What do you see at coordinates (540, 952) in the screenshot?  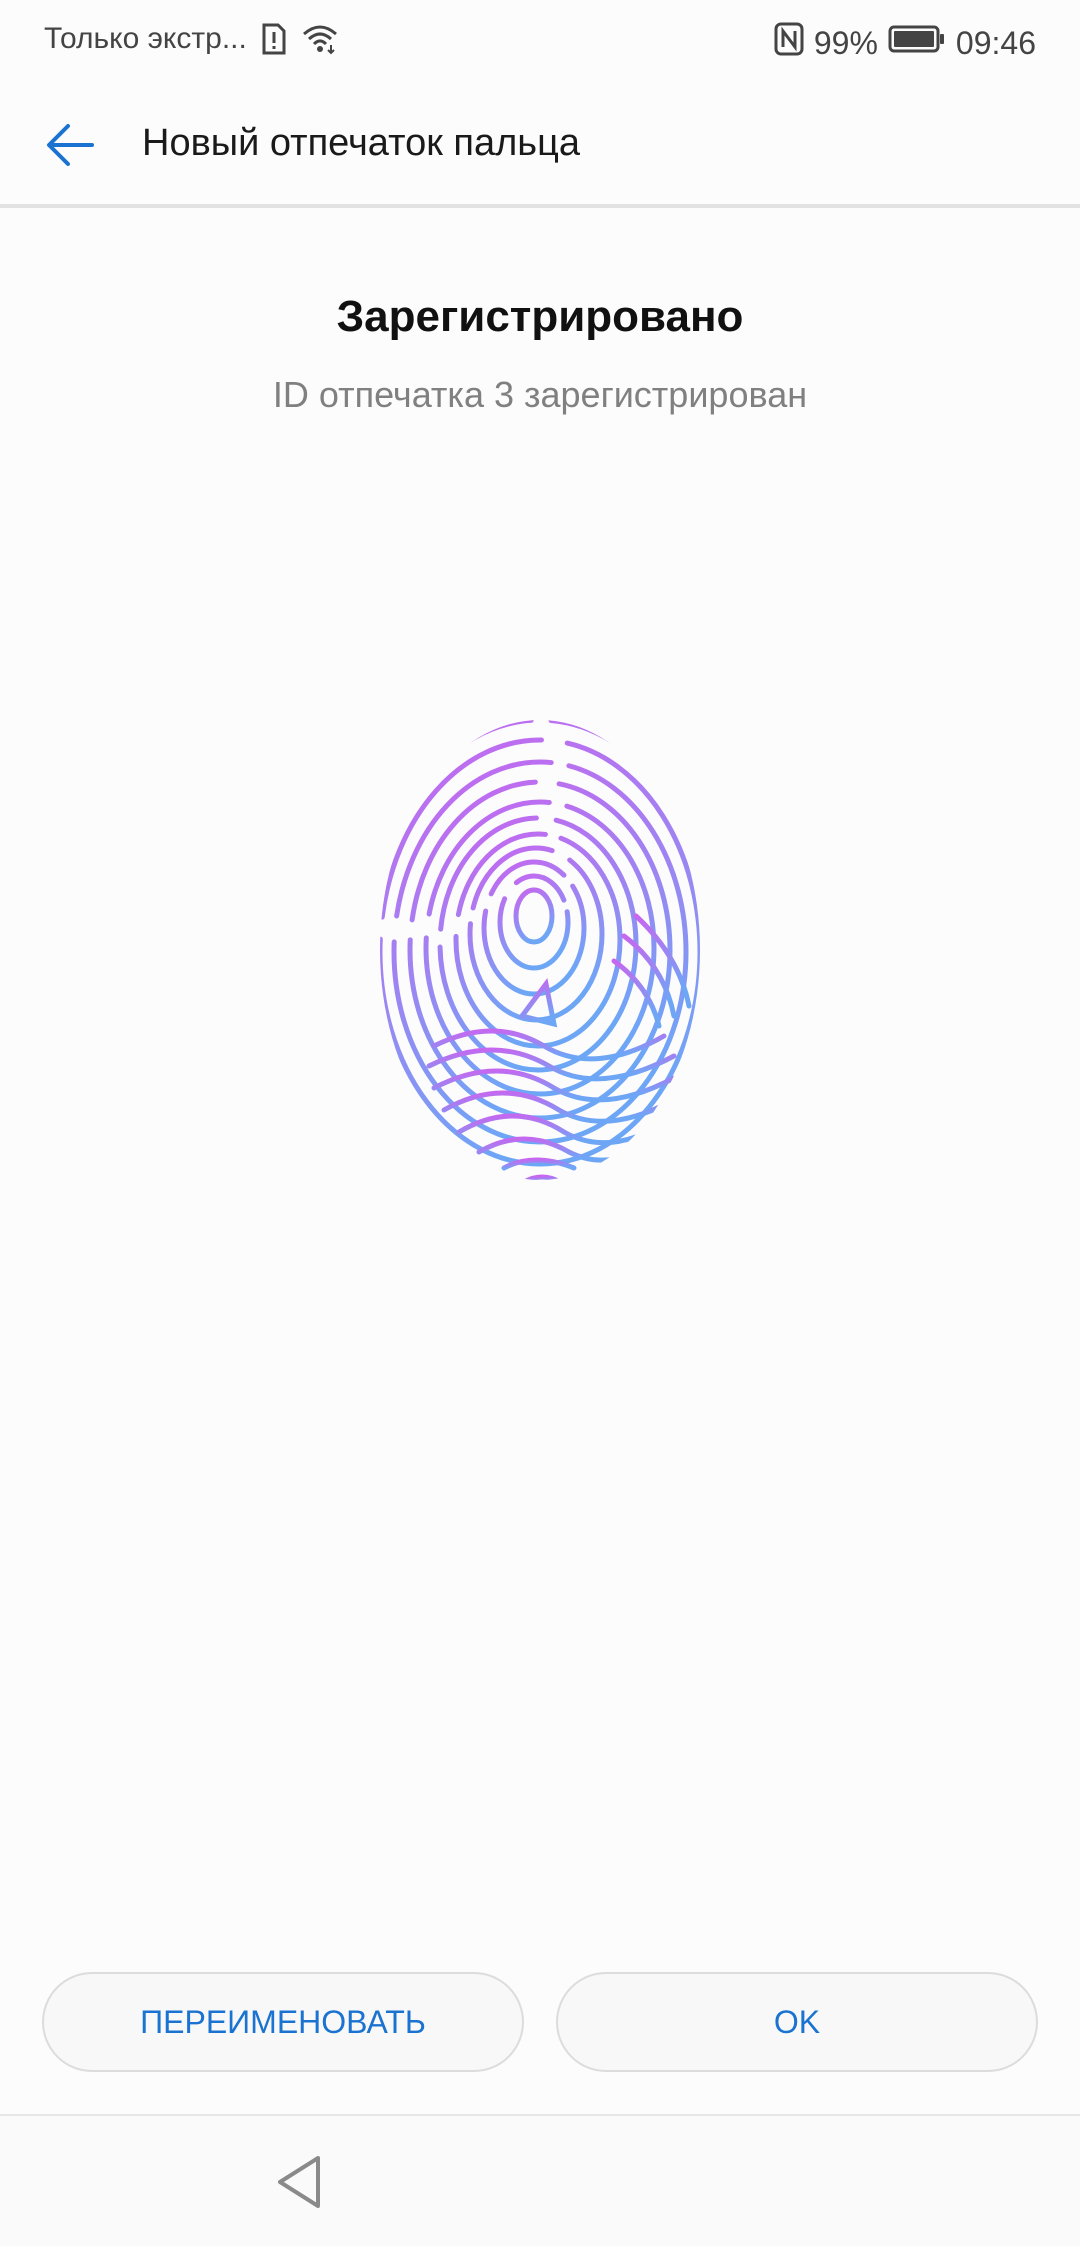 I see `fingerprint-icon` at bounding box center [540, 952].